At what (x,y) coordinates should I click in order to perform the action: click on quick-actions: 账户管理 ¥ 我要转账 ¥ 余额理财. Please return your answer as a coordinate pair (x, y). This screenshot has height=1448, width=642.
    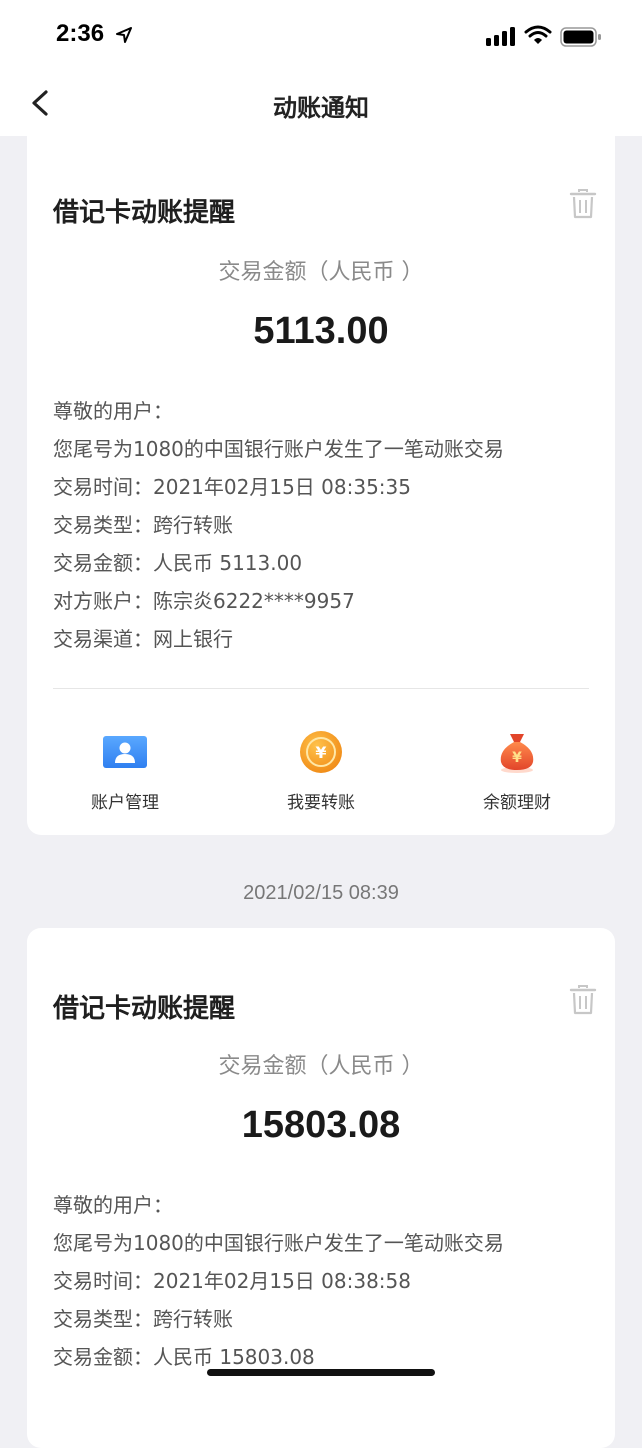
    Looking at the image, I should click on (321, 770).